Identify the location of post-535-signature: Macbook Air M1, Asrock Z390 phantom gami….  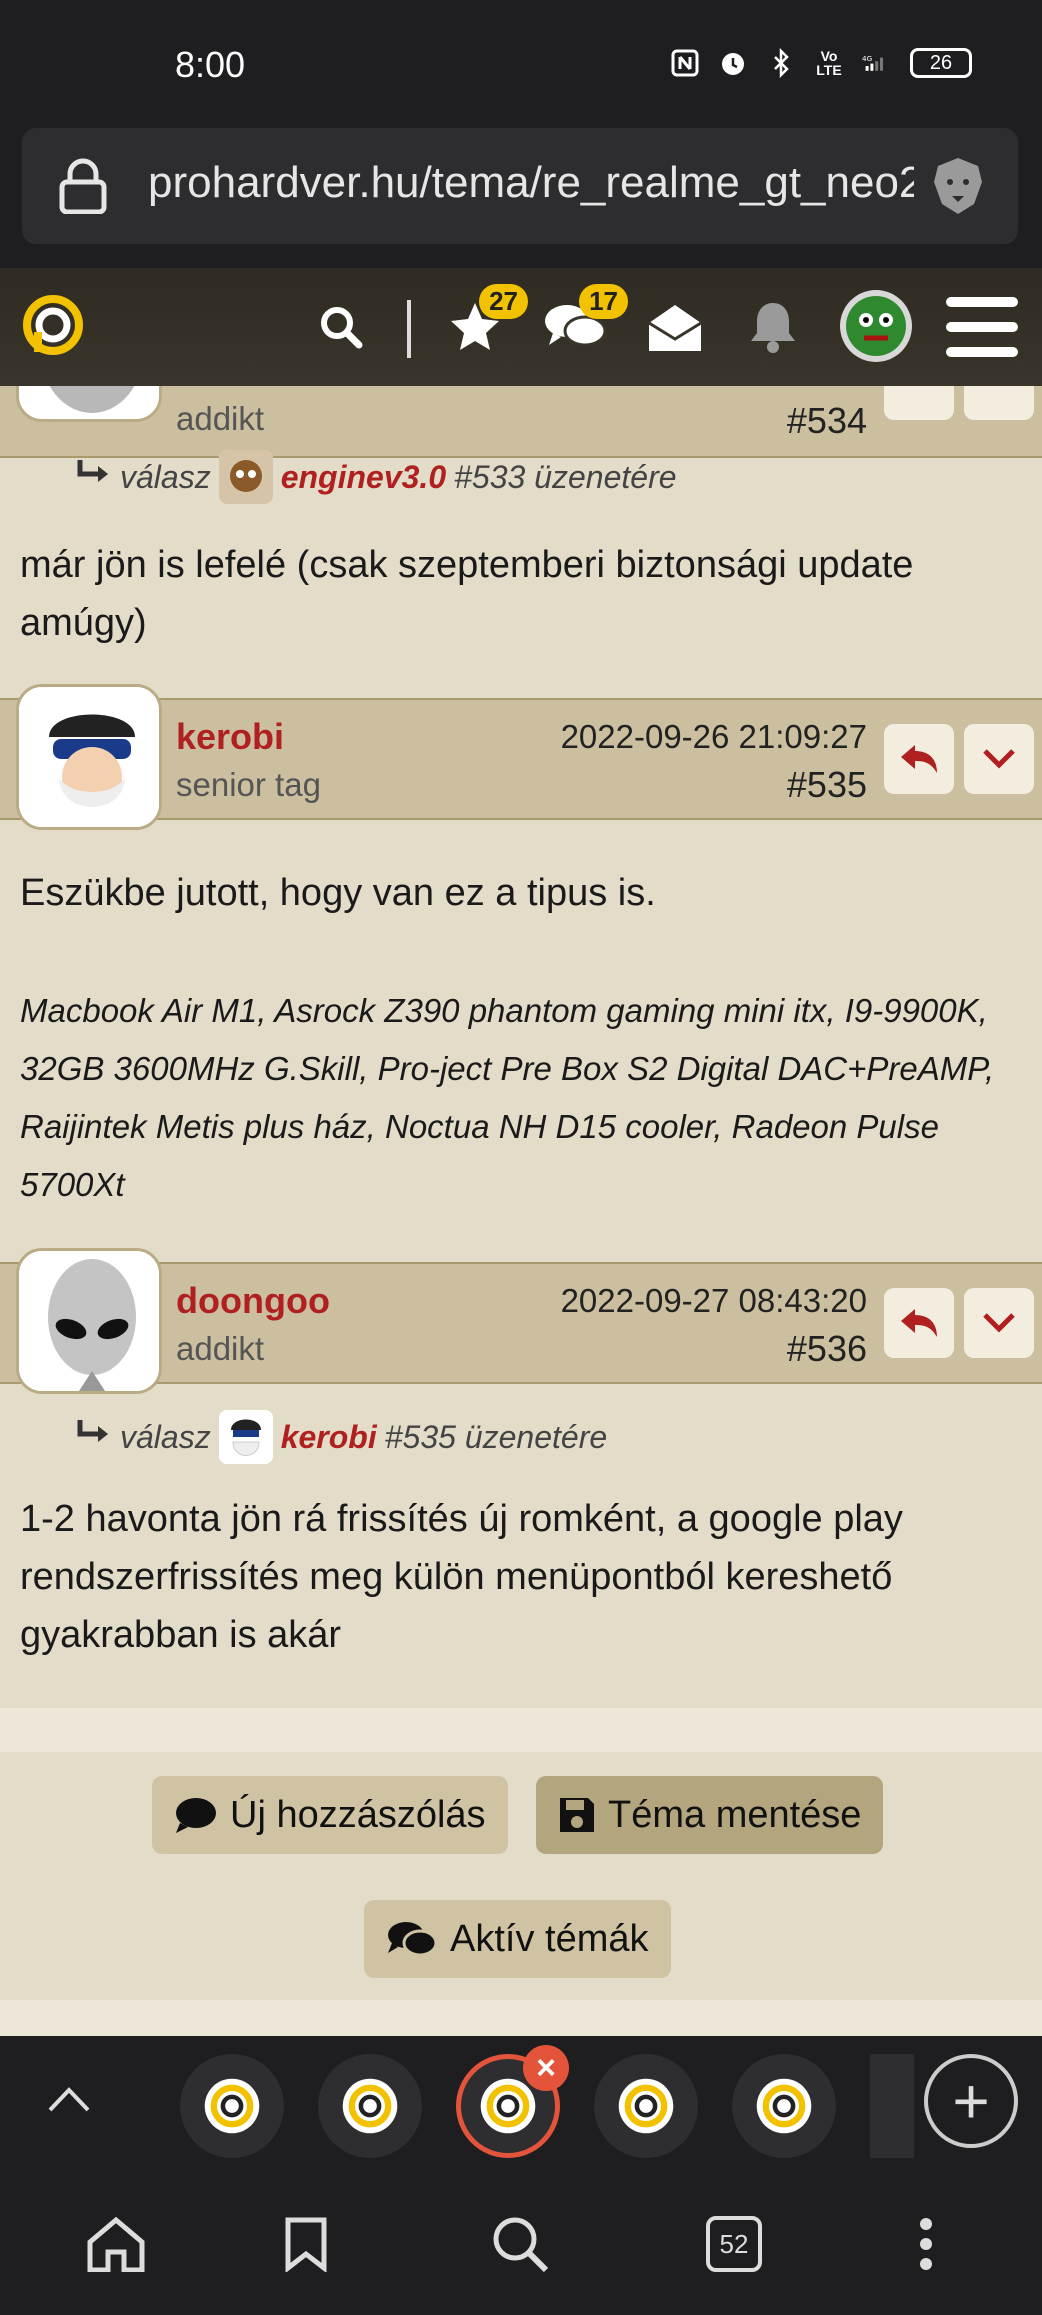
(507, 1097).